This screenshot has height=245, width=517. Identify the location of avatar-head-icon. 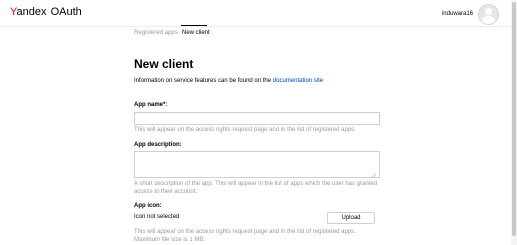
(488, 11).